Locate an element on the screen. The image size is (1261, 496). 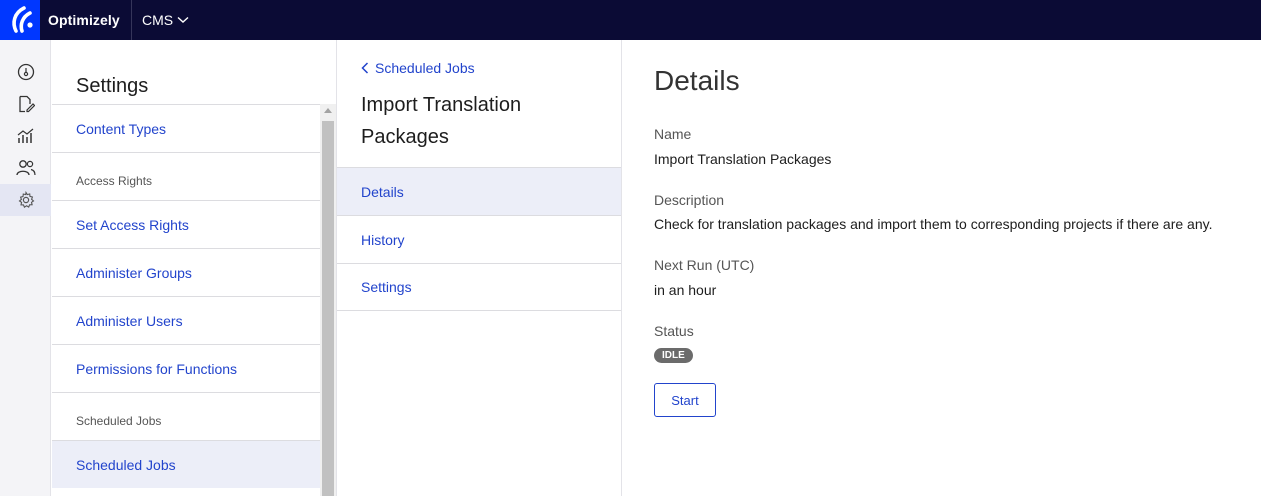
tab-details: Details is located at coordinates (479, 191).